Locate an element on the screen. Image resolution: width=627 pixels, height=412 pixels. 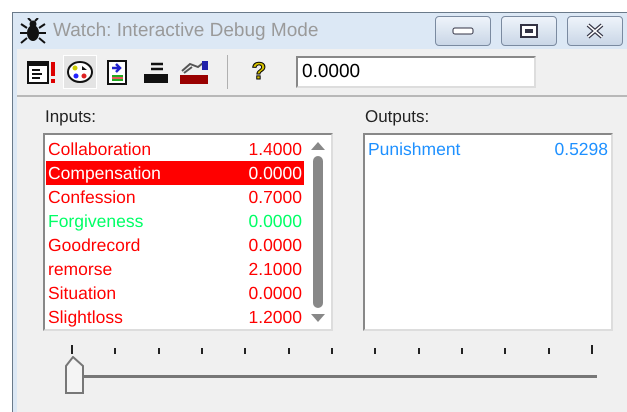
close-icon is located at coordinates (595, 31).